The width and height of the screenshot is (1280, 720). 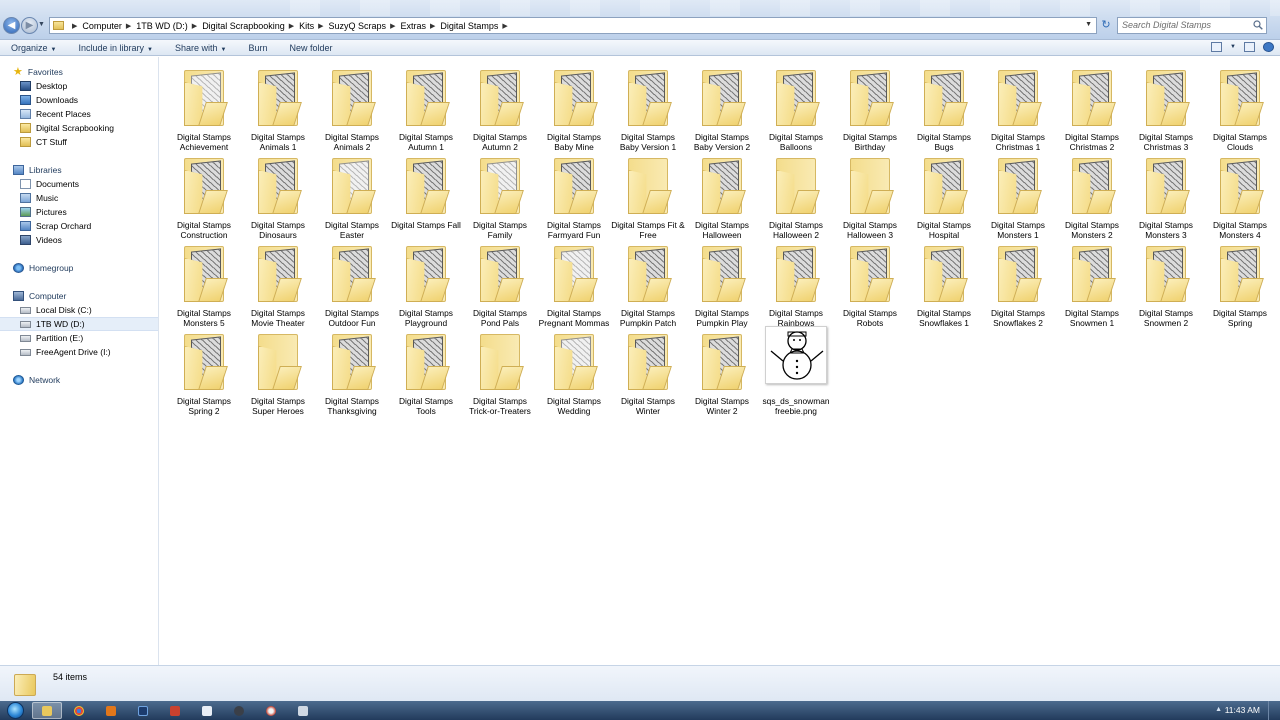 I want to click on folder-item: Digital Stamps Achievement, so click(x=204, y=107).